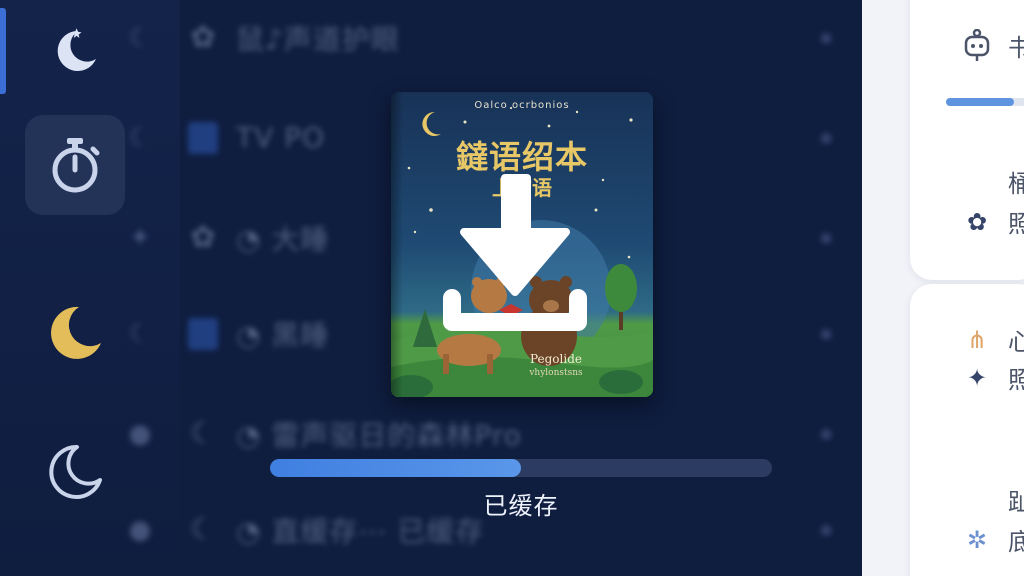 This screenshot has height=576, width=1024. Describe the element at coordinates (985, 102) in the screenshot. I see `side-tab-indicator` at that location.